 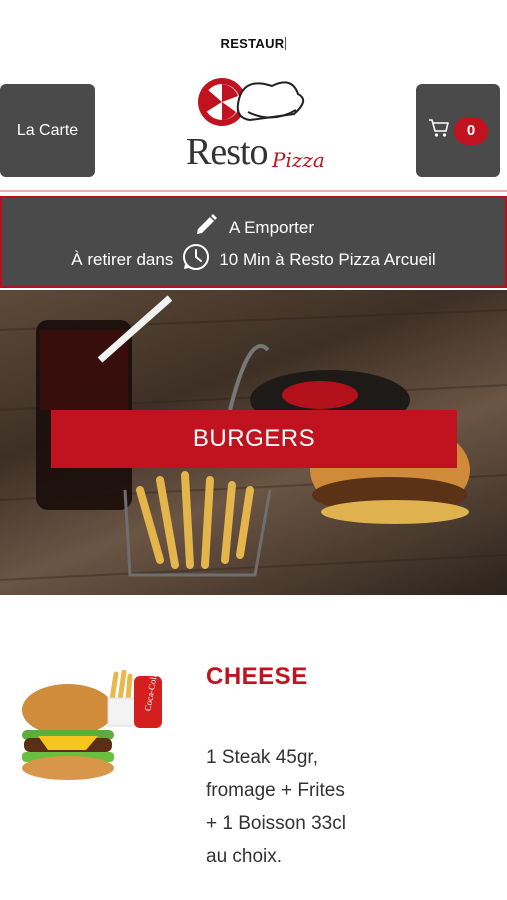 What do you see at coordinates (327, 259) in the screenshot?
I see `pickup-detail: 10 Min à Resto Pizza Arcueil` at bounding box center [327, 259].